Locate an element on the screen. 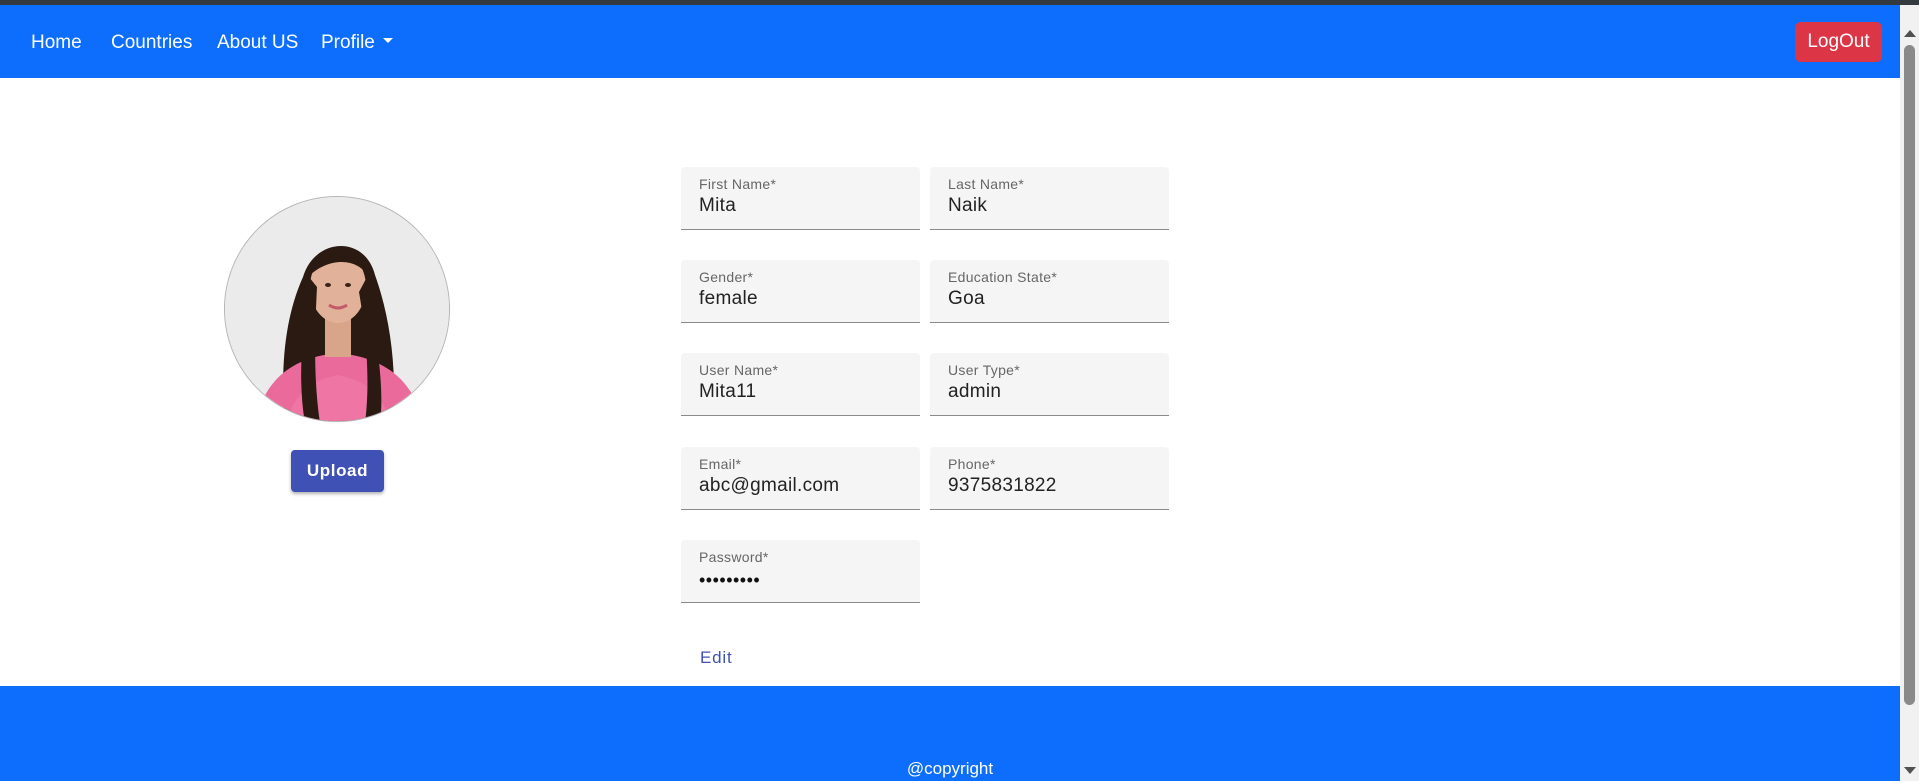  page-scrollbar is located at coordinates (1909, 393).